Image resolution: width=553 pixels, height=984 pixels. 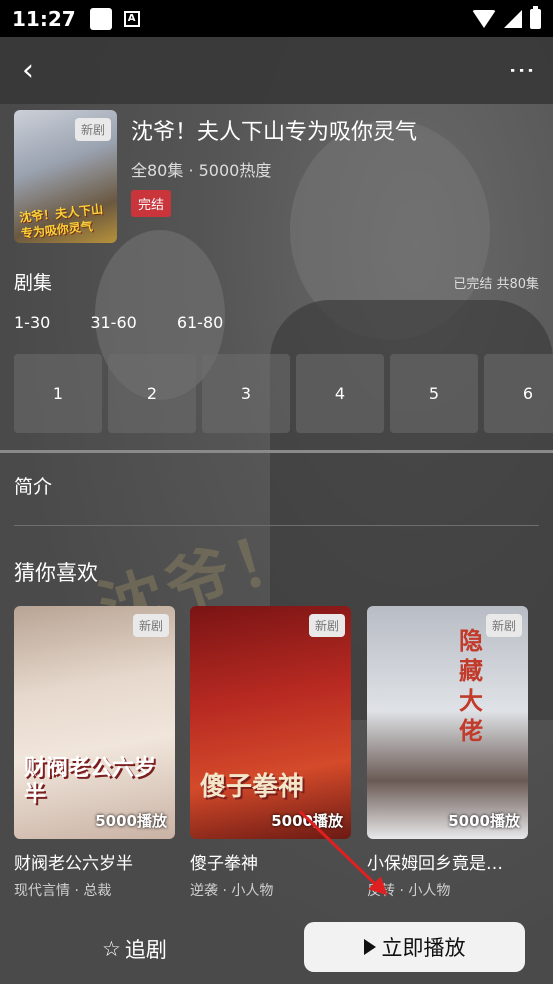 I want to click on more-options-icon: ⋮, so click(x=522, y=70).